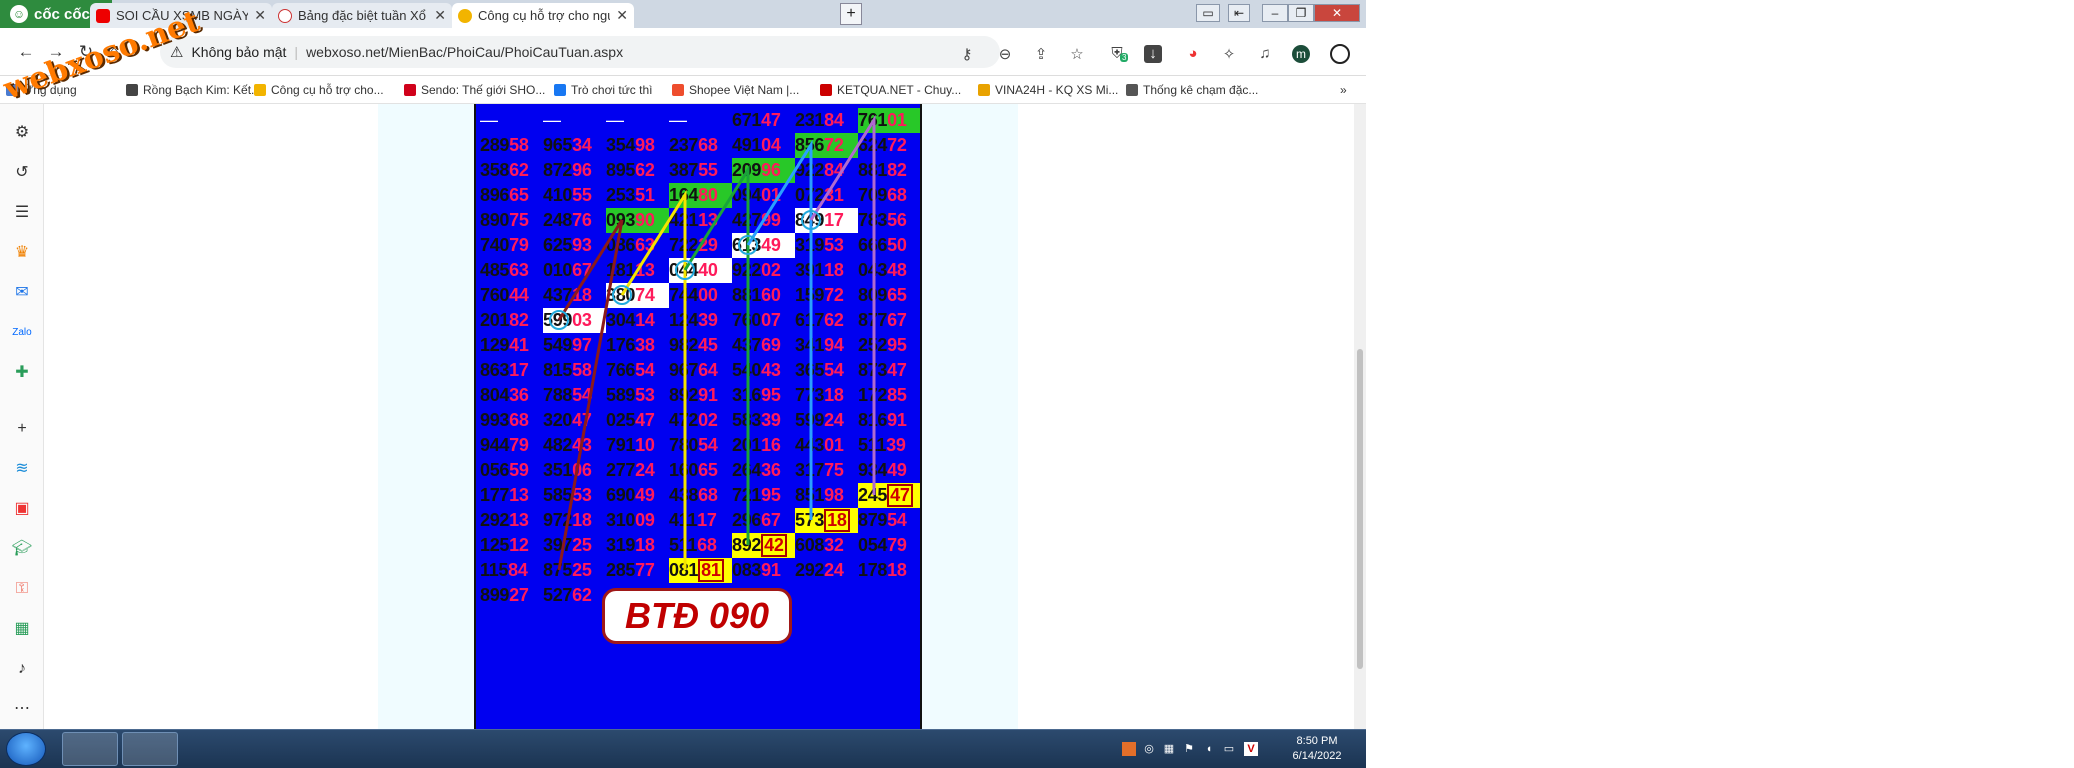 The height and width of the screenshot is (768, 2074). What do you see at coordinates (22, 629) in the screenshot?
I see `spreadsheet-icon: ▦` at bounding box center [22, 629].